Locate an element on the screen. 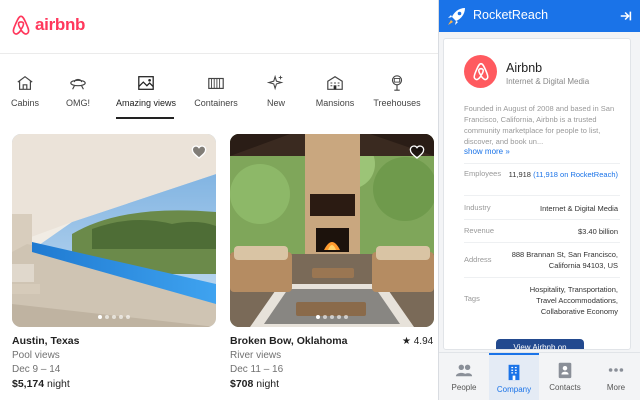 The image size is (640, 400). listing-price-line: $708 night is located at coordinates (332, 384).